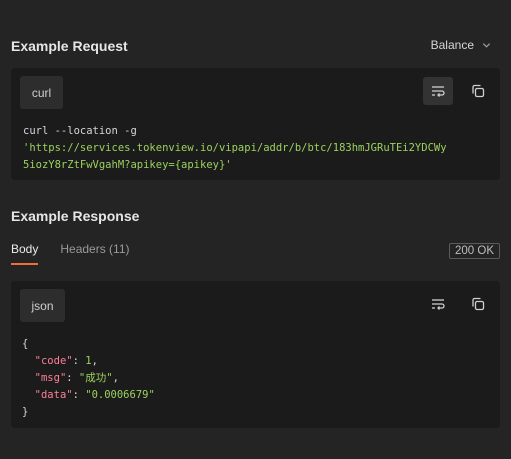  Describe the element at coordinates (120, 395) in the screenshot. I see `json-value: "0.0006679"` at that location.